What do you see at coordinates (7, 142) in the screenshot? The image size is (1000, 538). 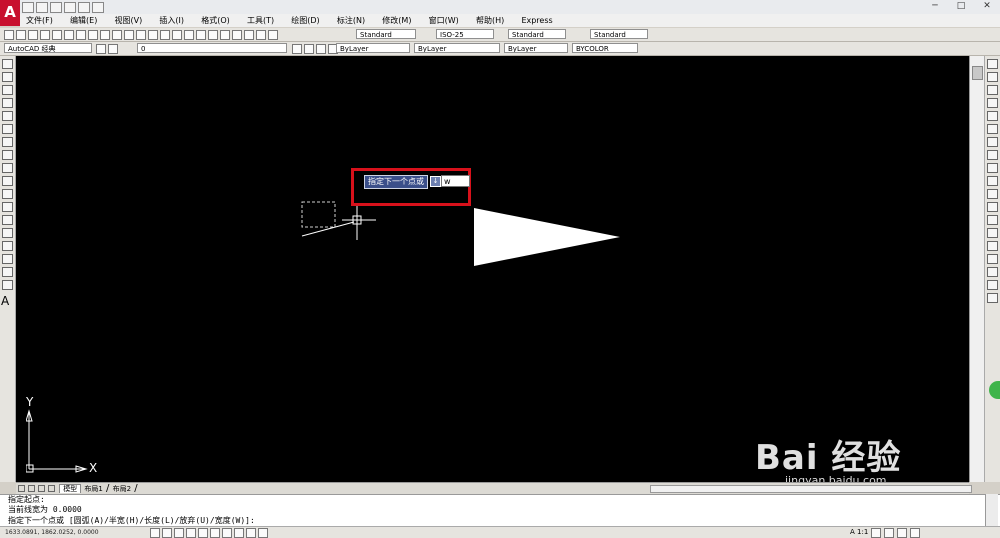 I see `circle-icon` at bounding box center [7, 142].